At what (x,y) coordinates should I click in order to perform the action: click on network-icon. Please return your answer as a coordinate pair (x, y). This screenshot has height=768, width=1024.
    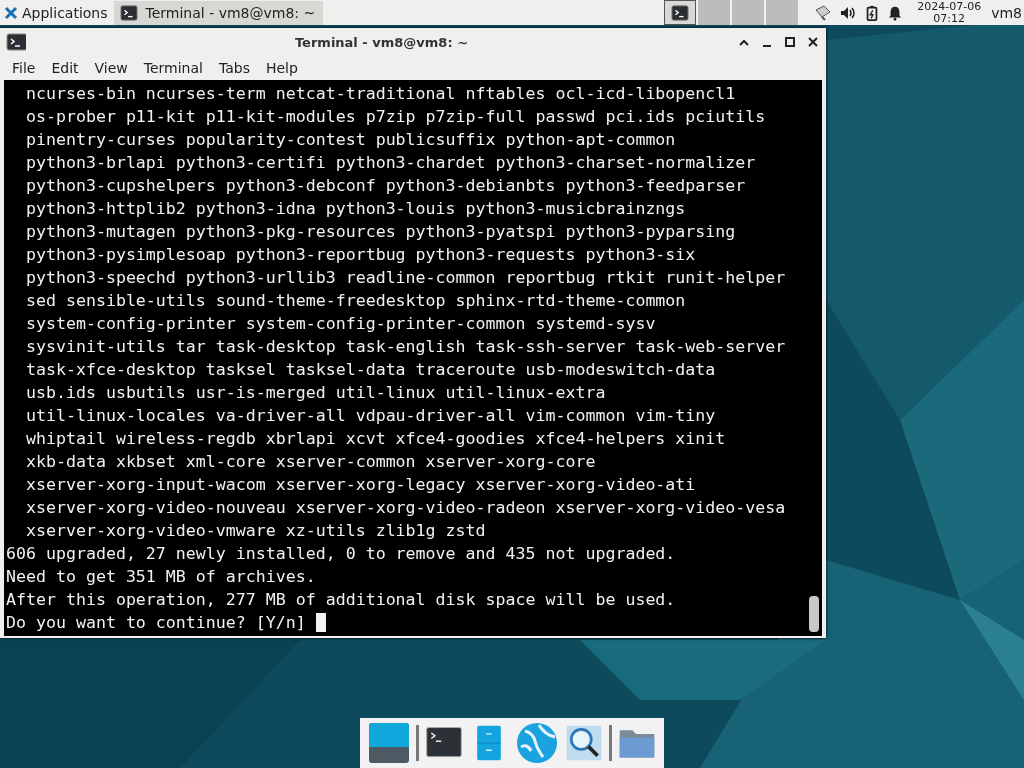
    Looking at the image, I should click on (823, 12).